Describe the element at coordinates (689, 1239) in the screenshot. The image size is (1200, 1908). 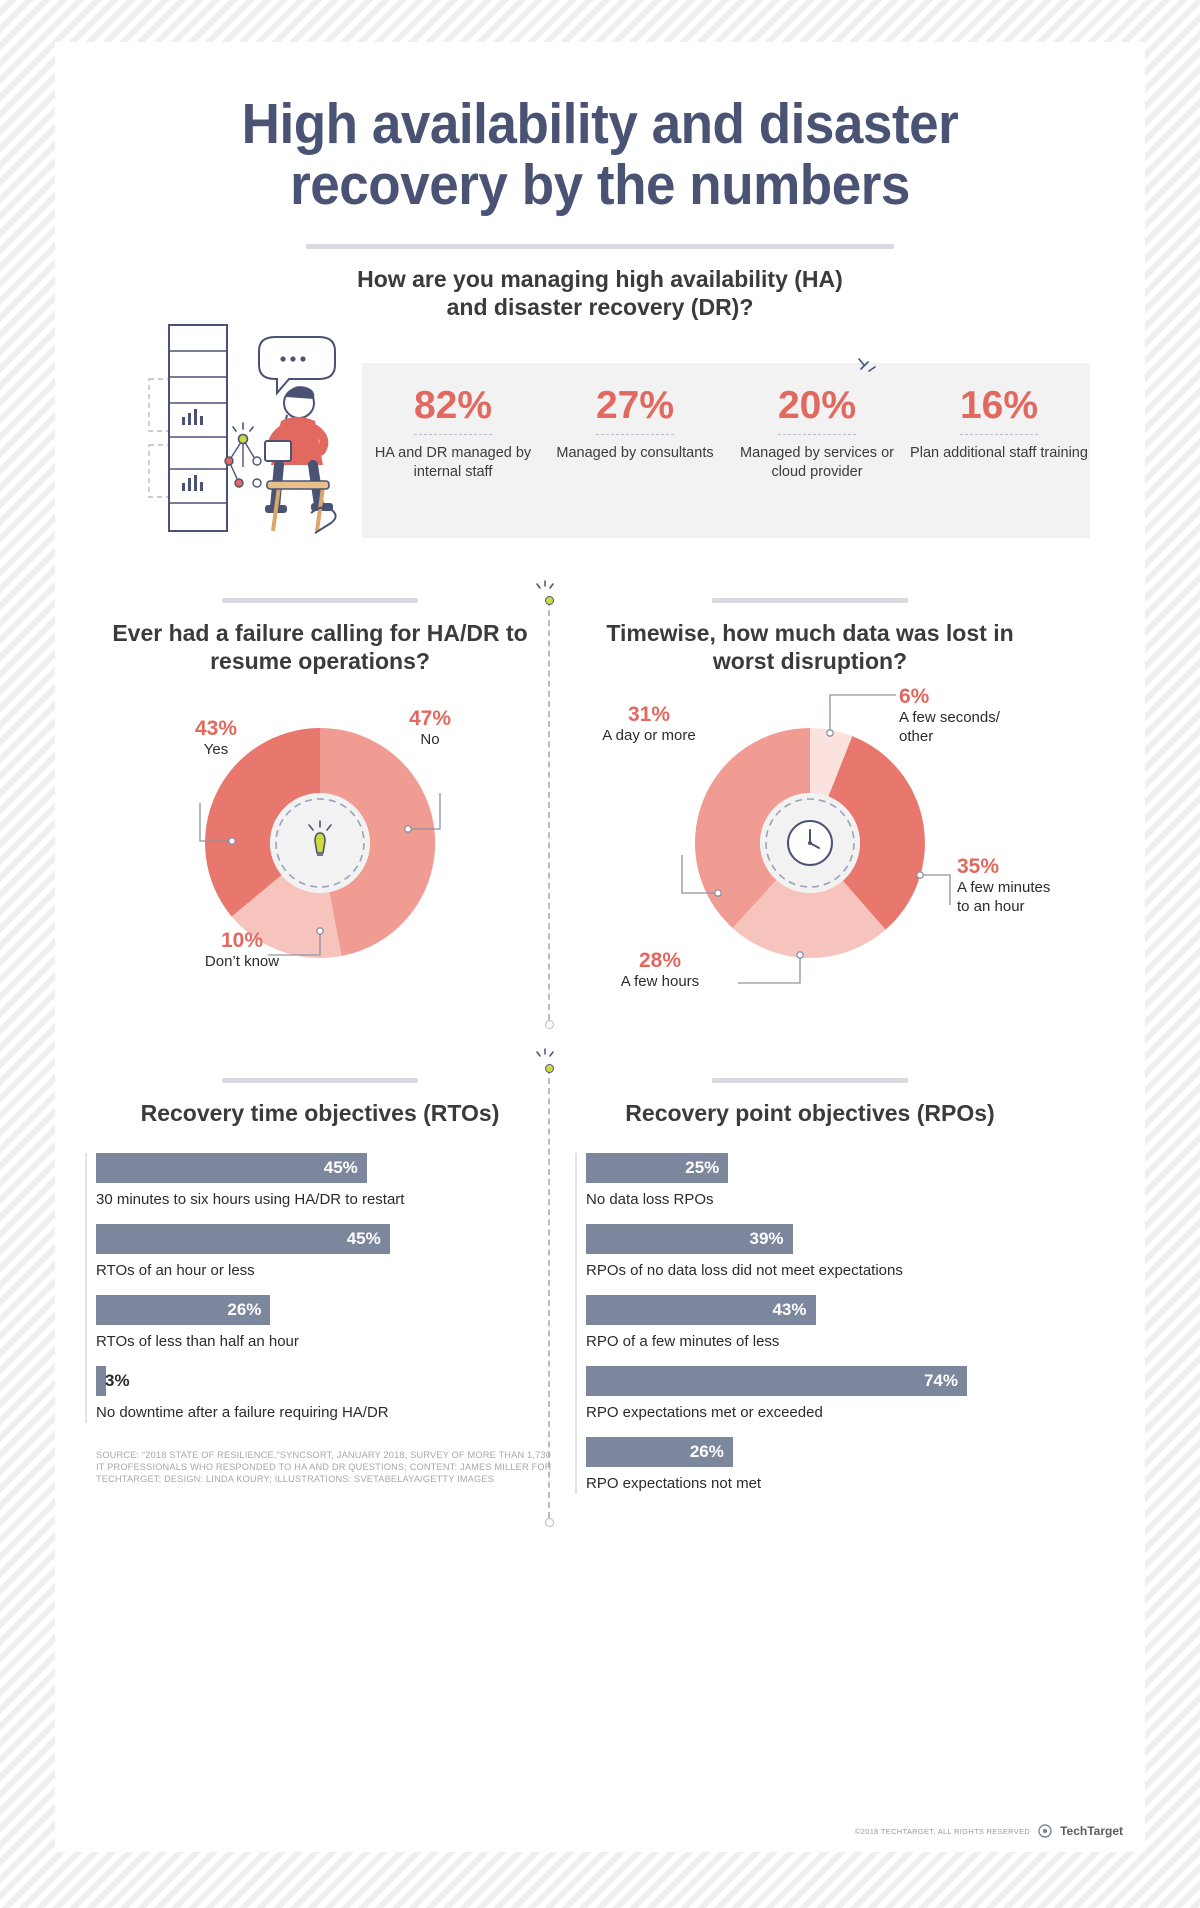
I see `bar-fill: 39%` at that location.